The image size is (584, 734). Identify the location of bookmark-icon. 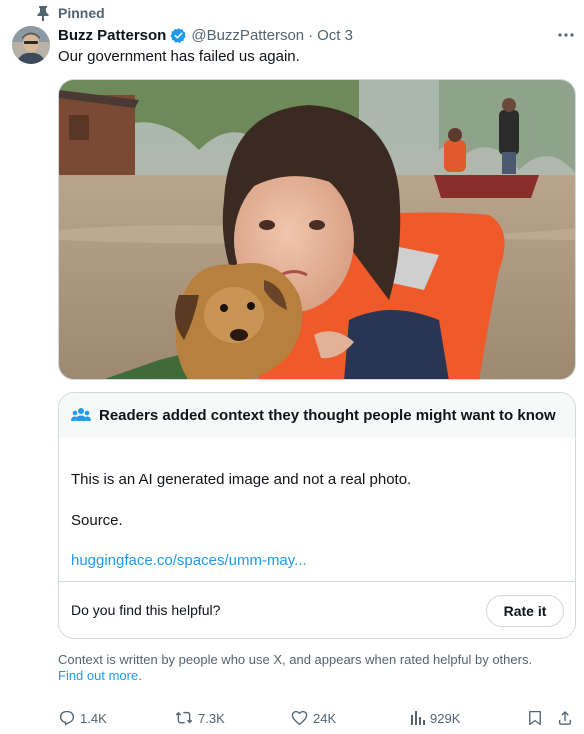
(535, 718).